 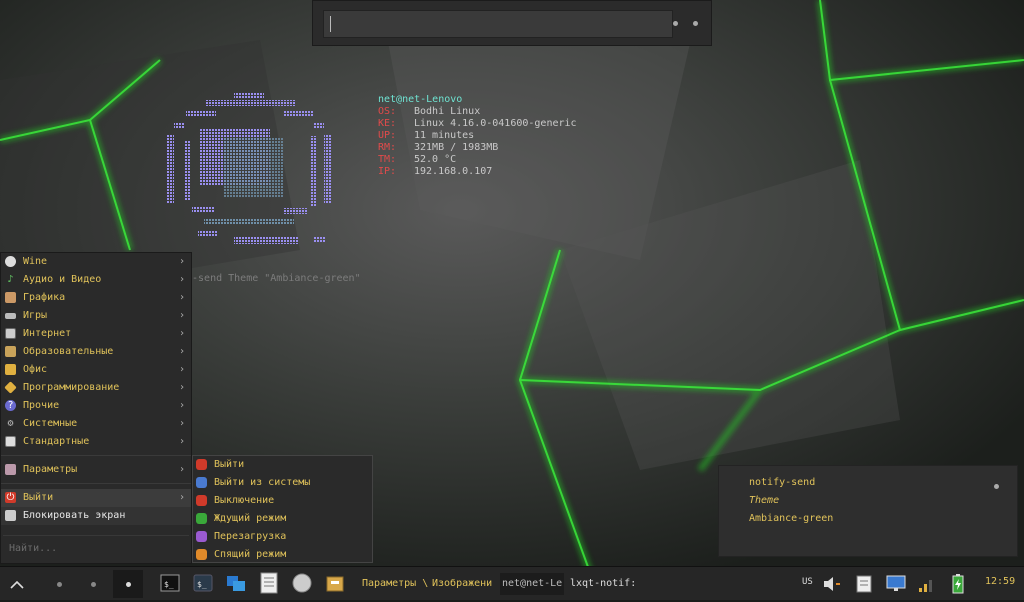 What do you see at coordinates (35, 315) in the screenshot?
I see `menu-item-label: Игры` at bounding box center [35, 315].